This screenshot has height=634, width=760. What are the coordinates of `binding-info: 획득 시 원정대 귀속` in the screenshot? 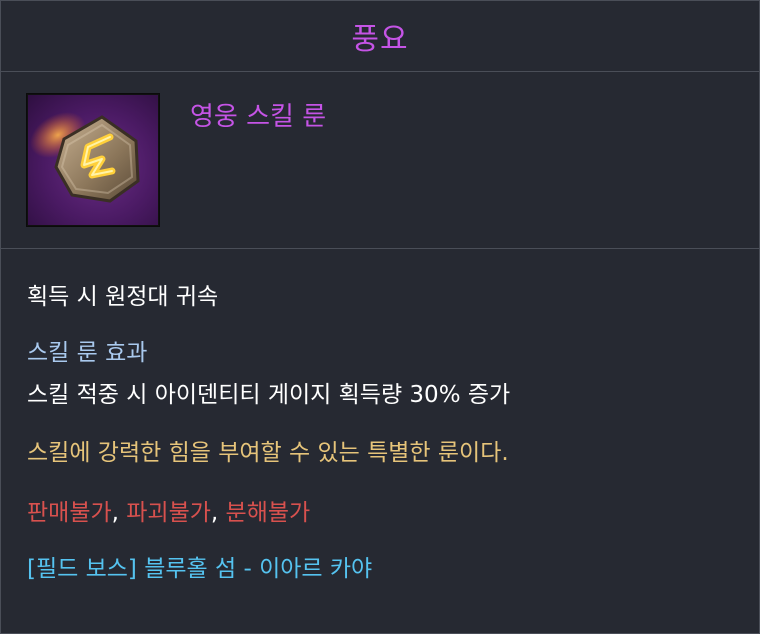 It's located at (123, 297).